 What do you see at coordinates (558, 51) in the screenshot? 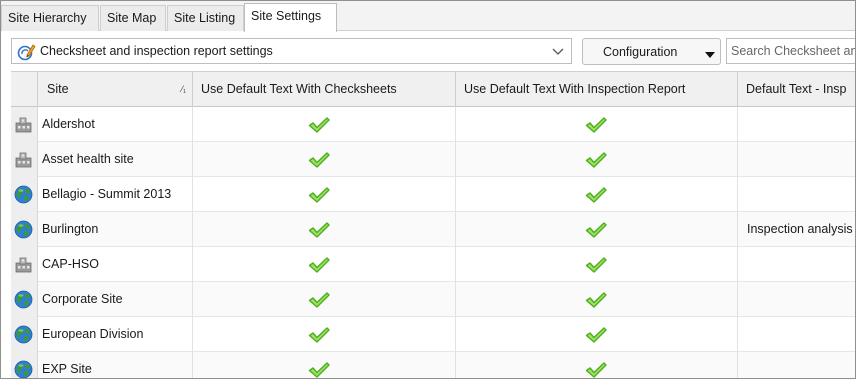
I see `chevron-down-icon` at bounding box center [558, 51].